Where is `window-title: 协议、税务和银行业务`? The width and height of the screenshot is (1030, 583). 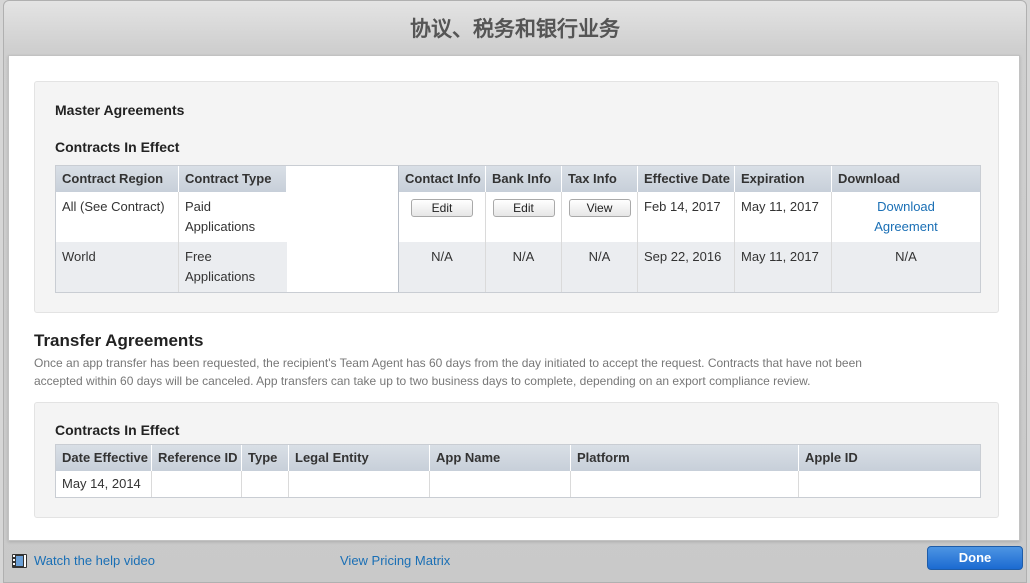 window-title: 协议、税务和银行业务 is located at coordinates (515, 29).